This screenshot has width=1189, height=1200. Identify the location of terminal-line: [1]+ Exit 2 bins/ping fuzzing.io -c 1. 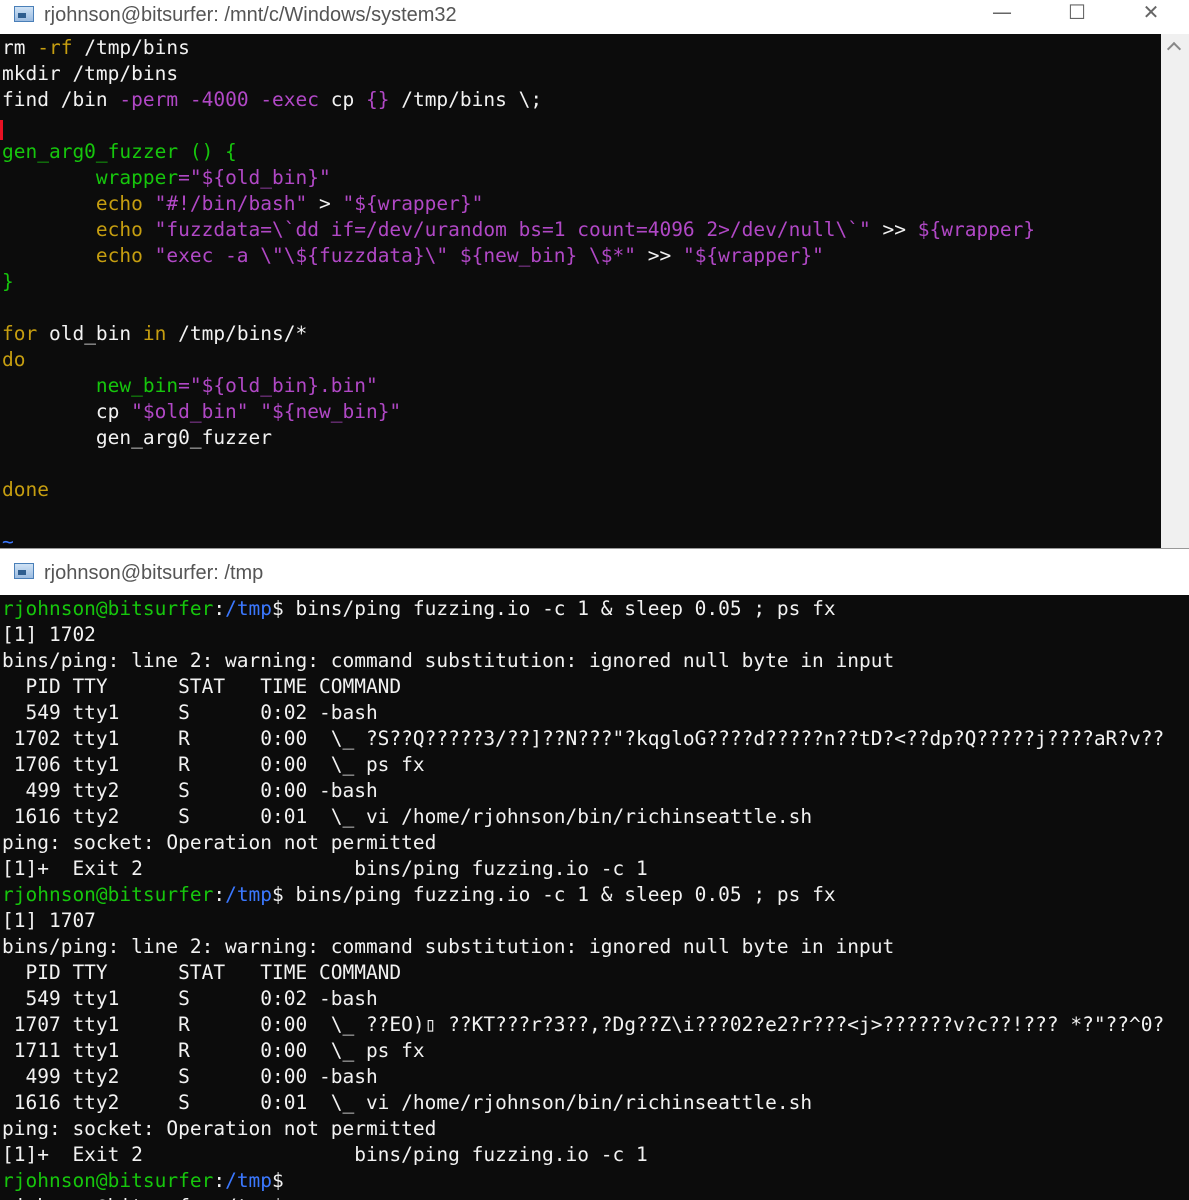
(594, 869).